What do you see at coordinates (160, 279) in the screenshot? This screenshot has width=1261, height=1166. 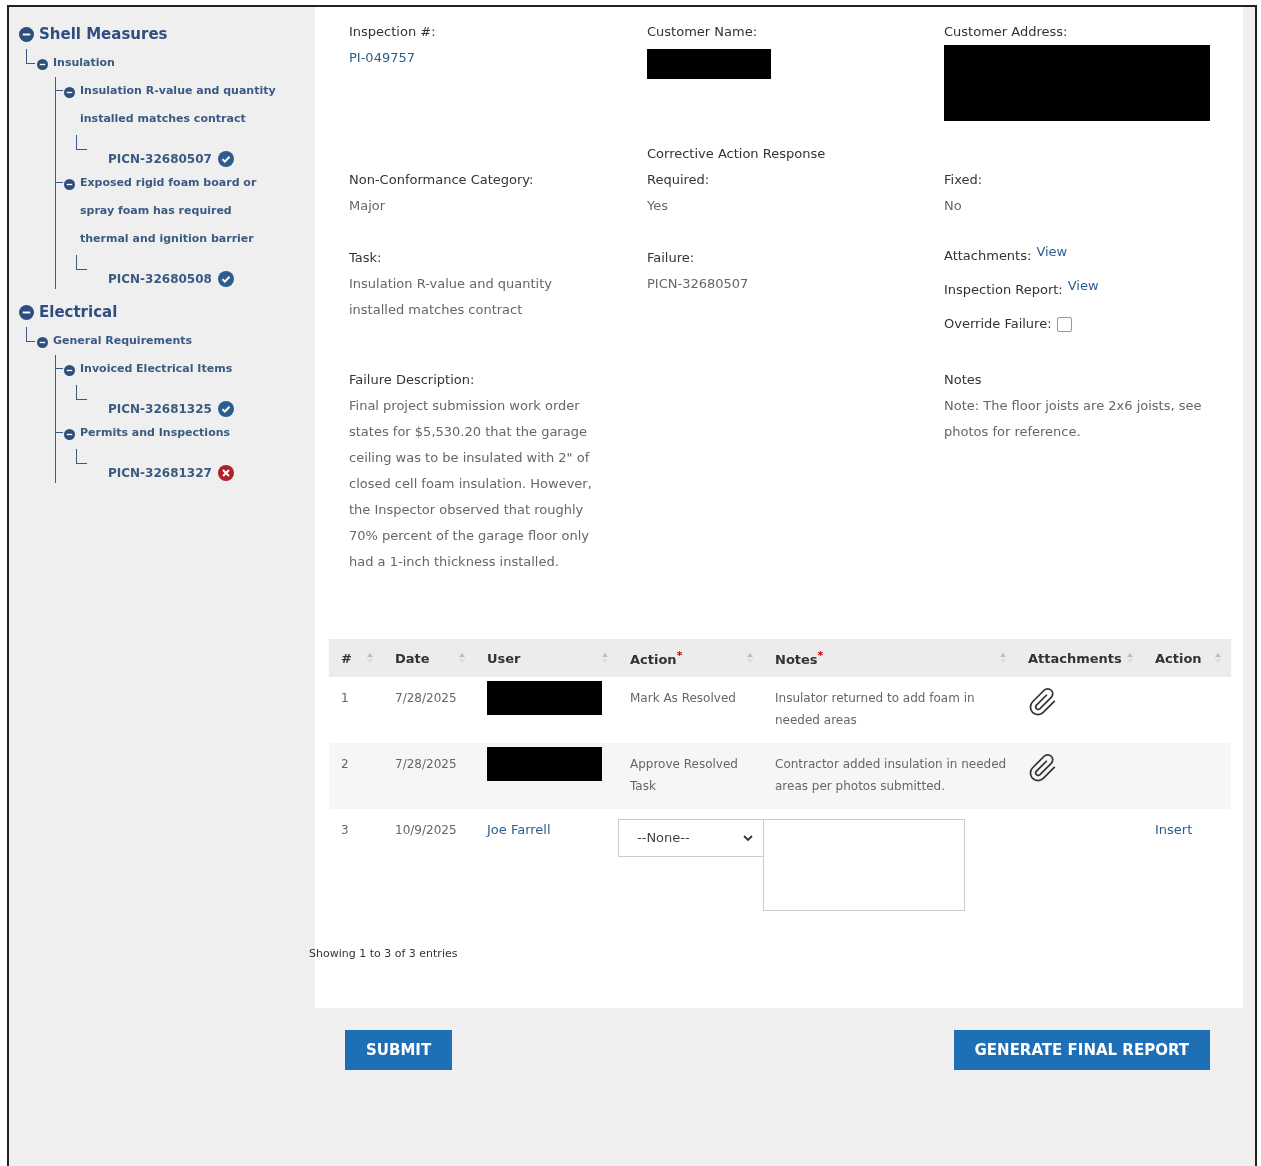 I see `tree-item-code: PICN-32680508` at bounding box center [160, 279].